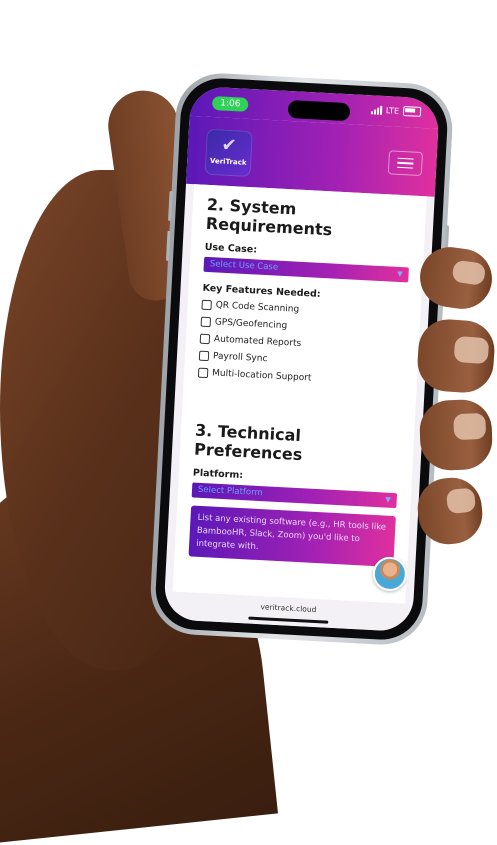 The width and height of the screenshot is (497, 845). I want to click on platform-value: Select Platform, so click(230, 491).